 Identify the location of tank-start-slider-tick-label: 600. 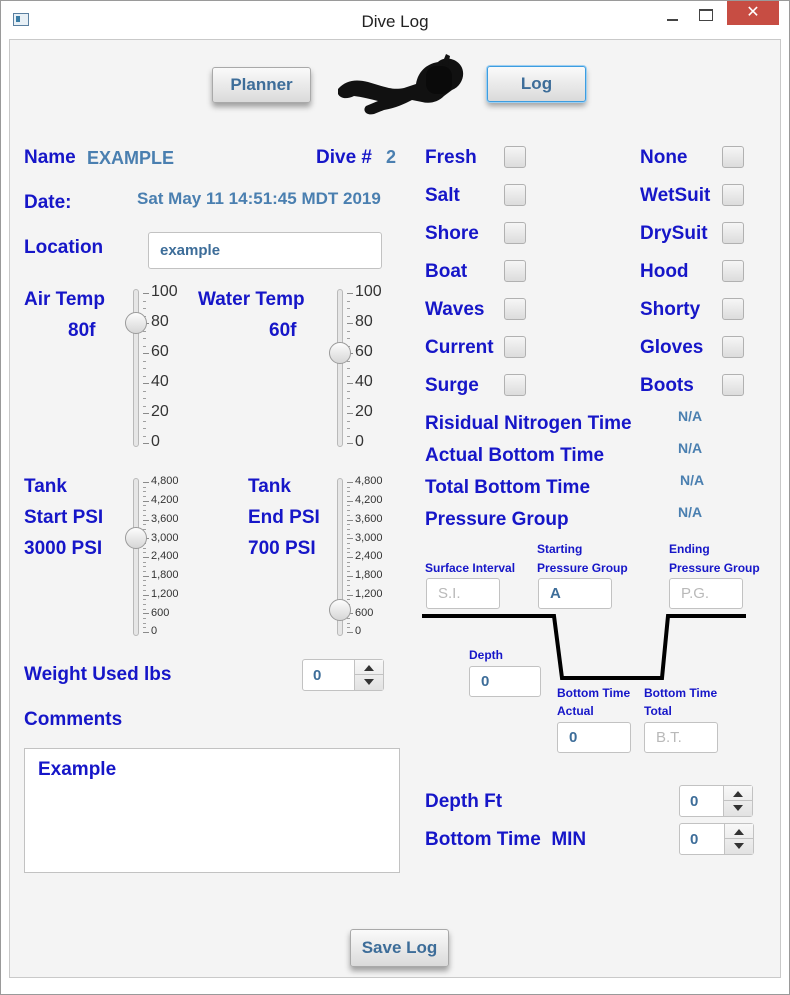
(160, 612).